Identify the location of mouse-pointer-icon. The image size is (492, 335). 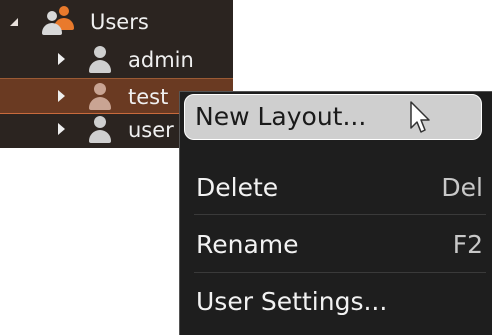
(420, 117).